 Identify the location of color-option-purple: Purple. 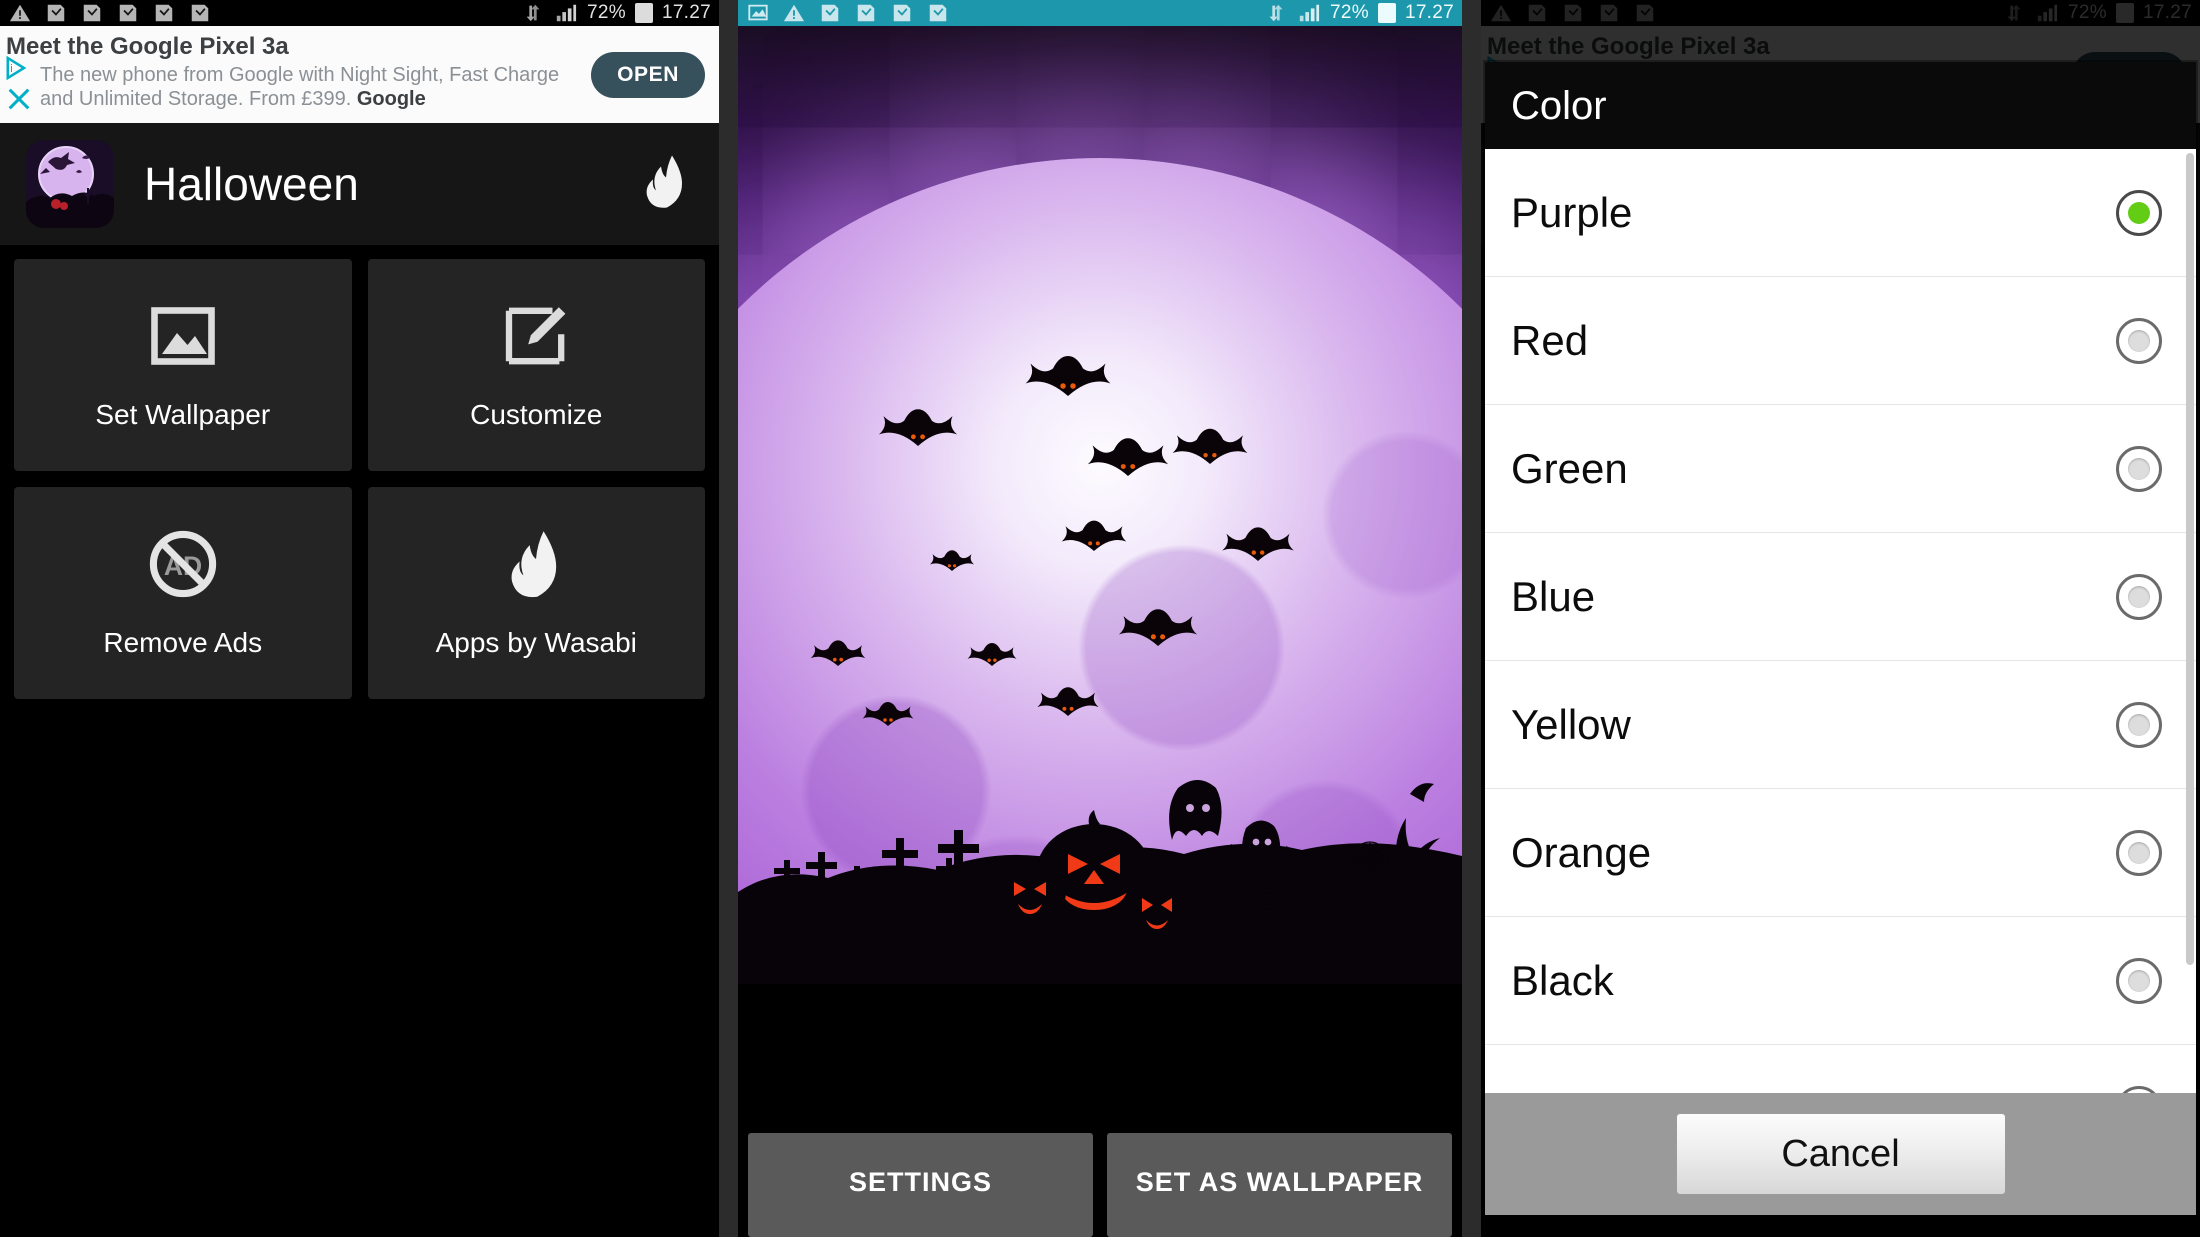
(1840, 213).